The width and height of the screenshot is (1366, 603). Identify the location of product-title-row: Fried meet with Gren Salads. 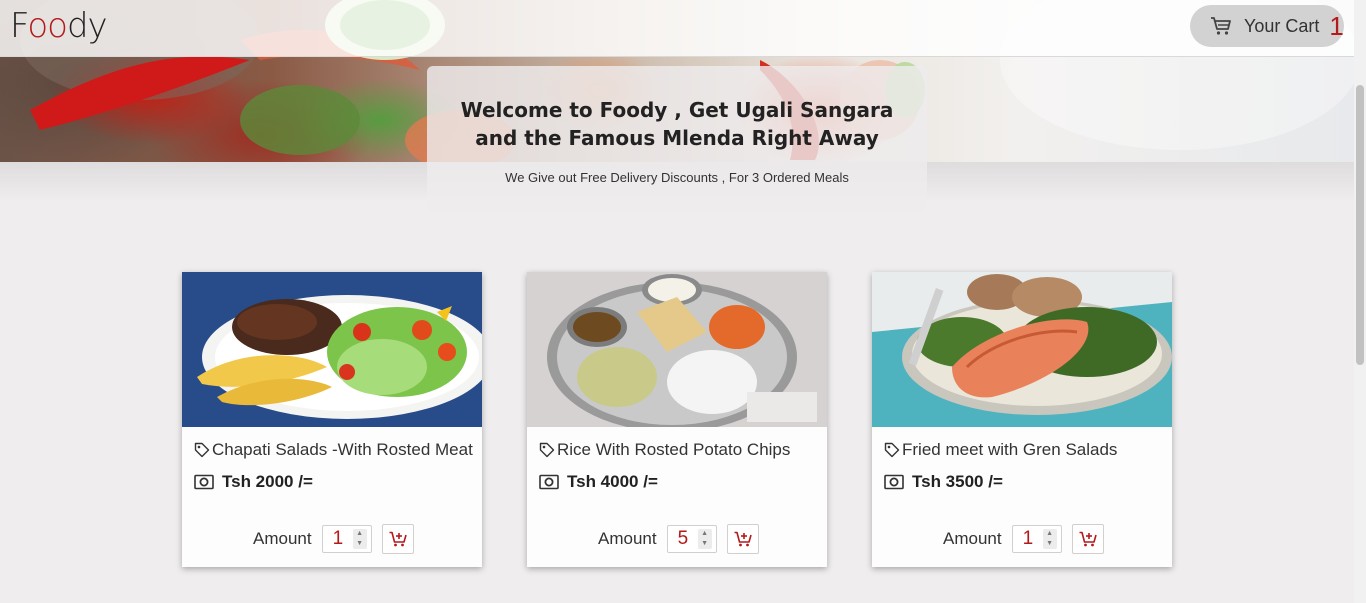
(1000, 450).